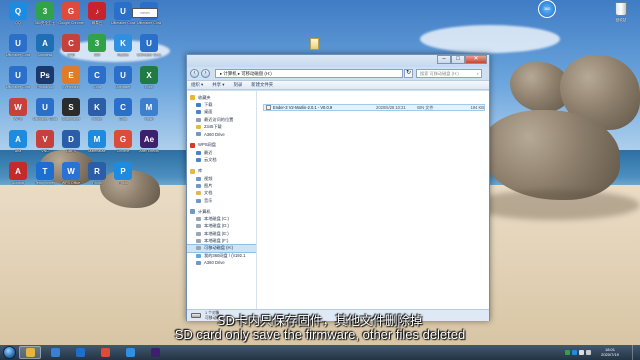 The width and height of the screenshot is (640, 360). Describe the element at coordinates (45, 17) in the screenshot. I see `desktop-icon: 3 360安全卫士` at that location.